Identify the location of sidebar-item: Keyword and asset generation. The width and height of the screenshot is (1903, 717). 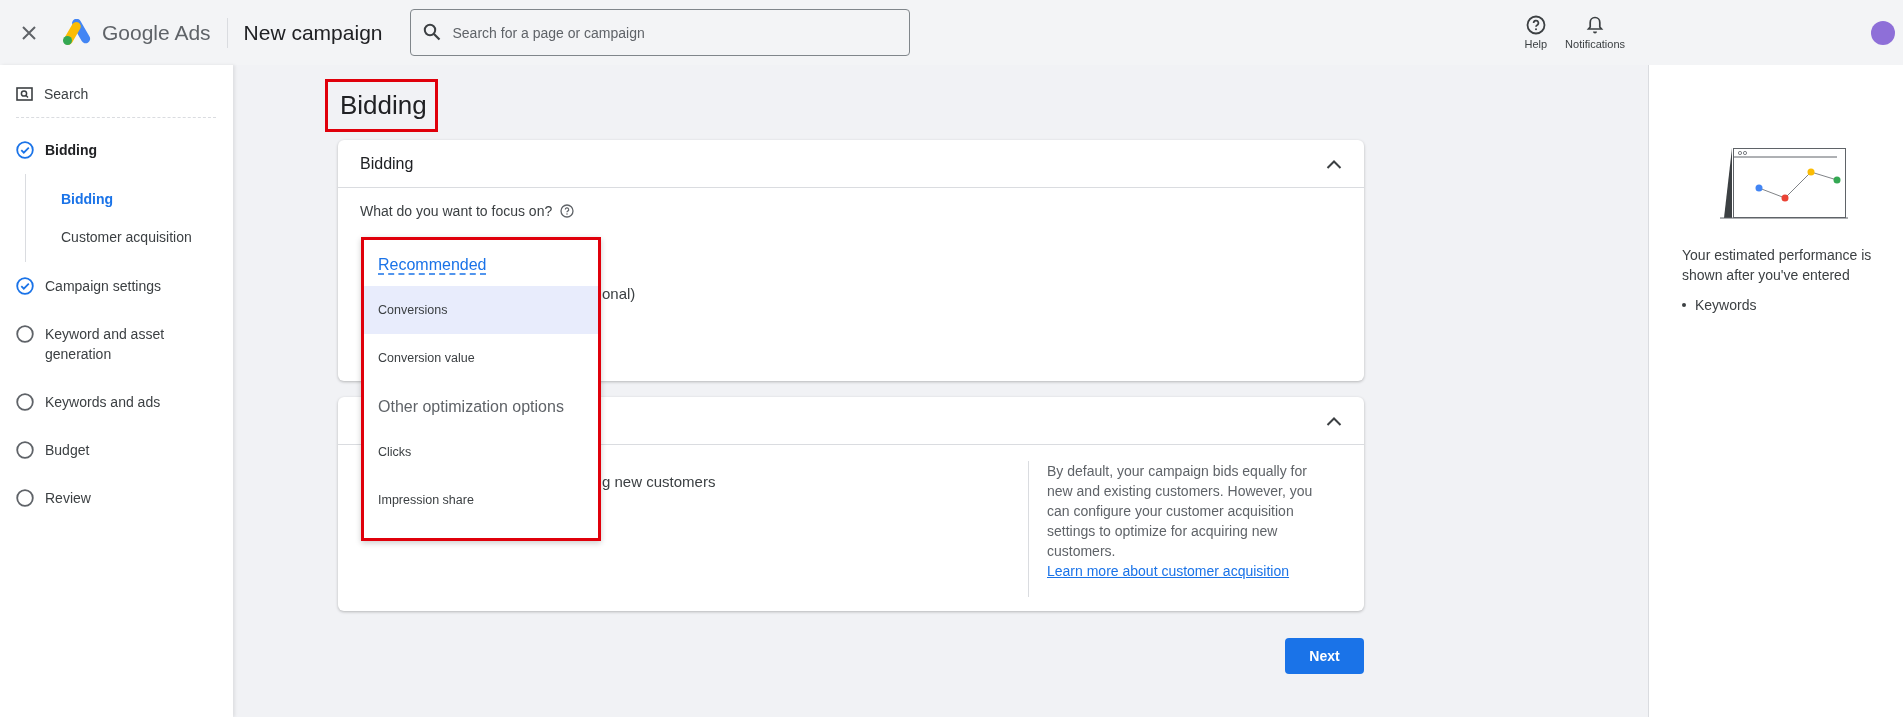
(116, 344).